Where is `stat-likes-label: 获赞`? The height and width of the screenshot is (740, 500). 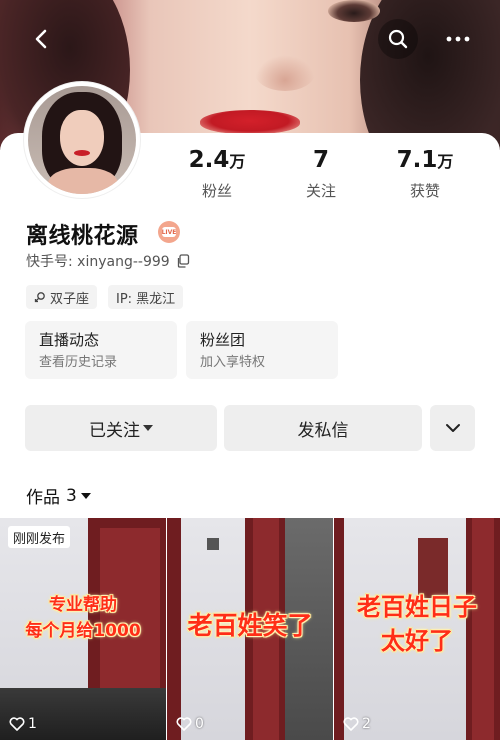
stat-likes-label: 获赞 is located at coordinates (424, 191).